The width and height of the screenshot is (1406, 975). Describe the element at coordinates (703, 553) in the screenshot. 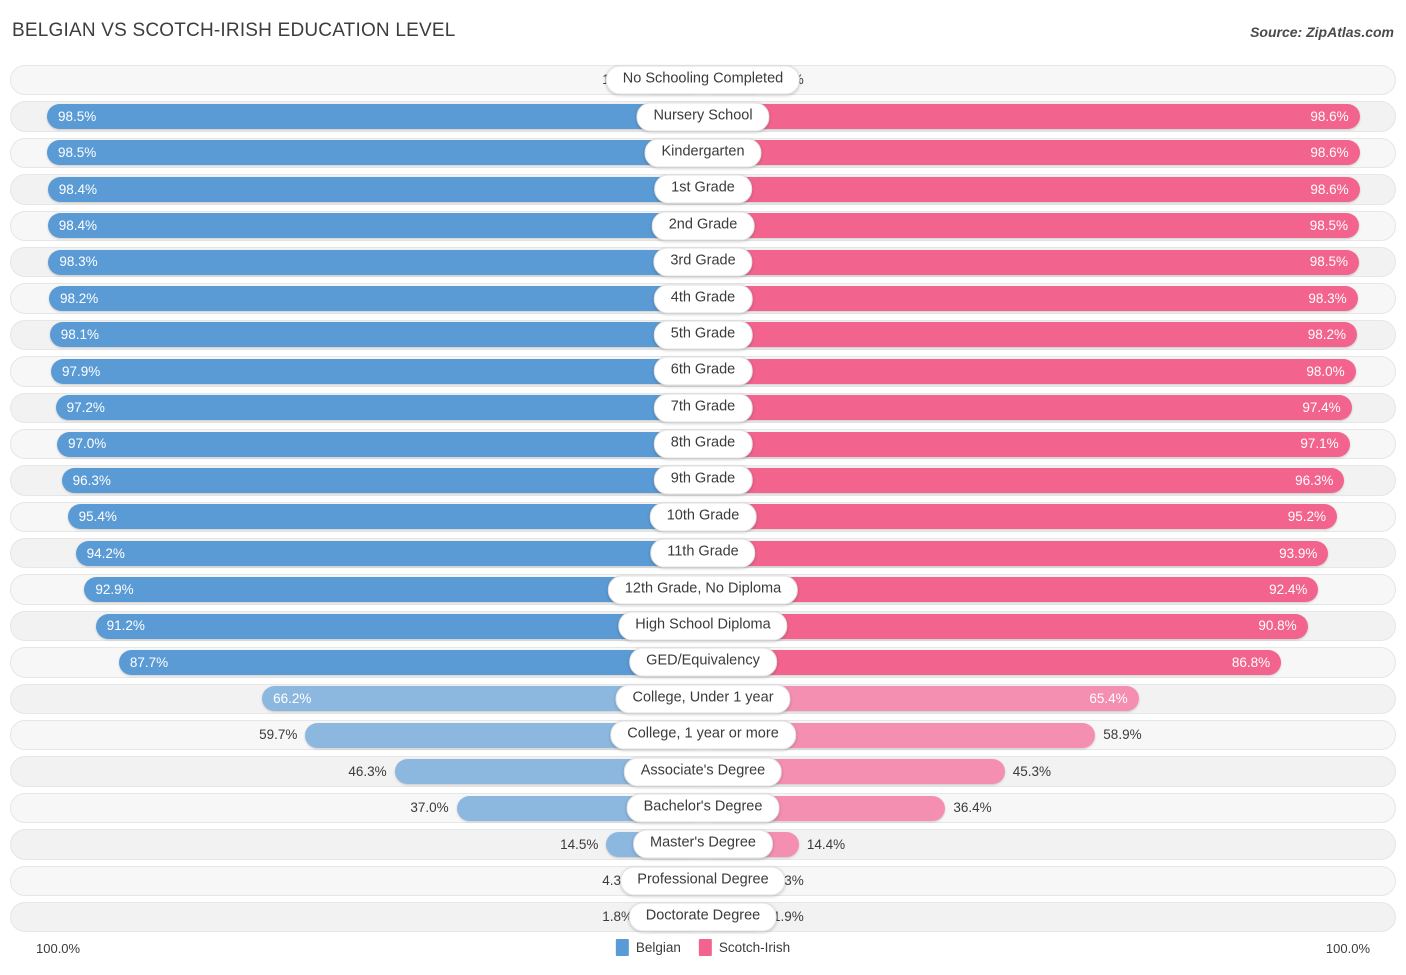

I see `category-label: 11th Grade` at that location.